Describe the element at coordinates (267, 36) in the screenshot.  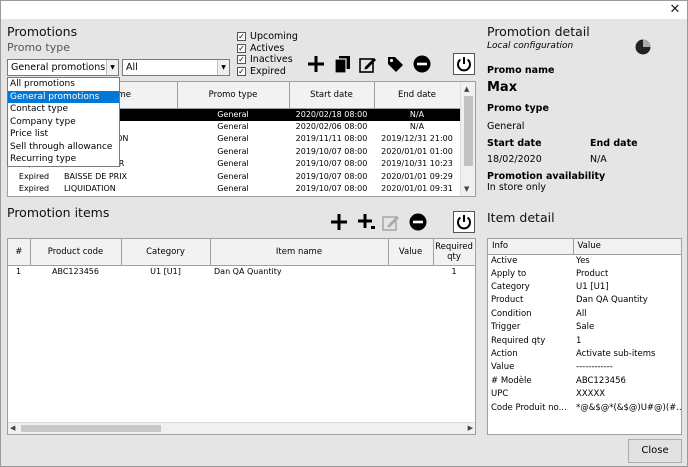
I see `filter-upcoming-checkbox: ✓ Upcoming` at that location.